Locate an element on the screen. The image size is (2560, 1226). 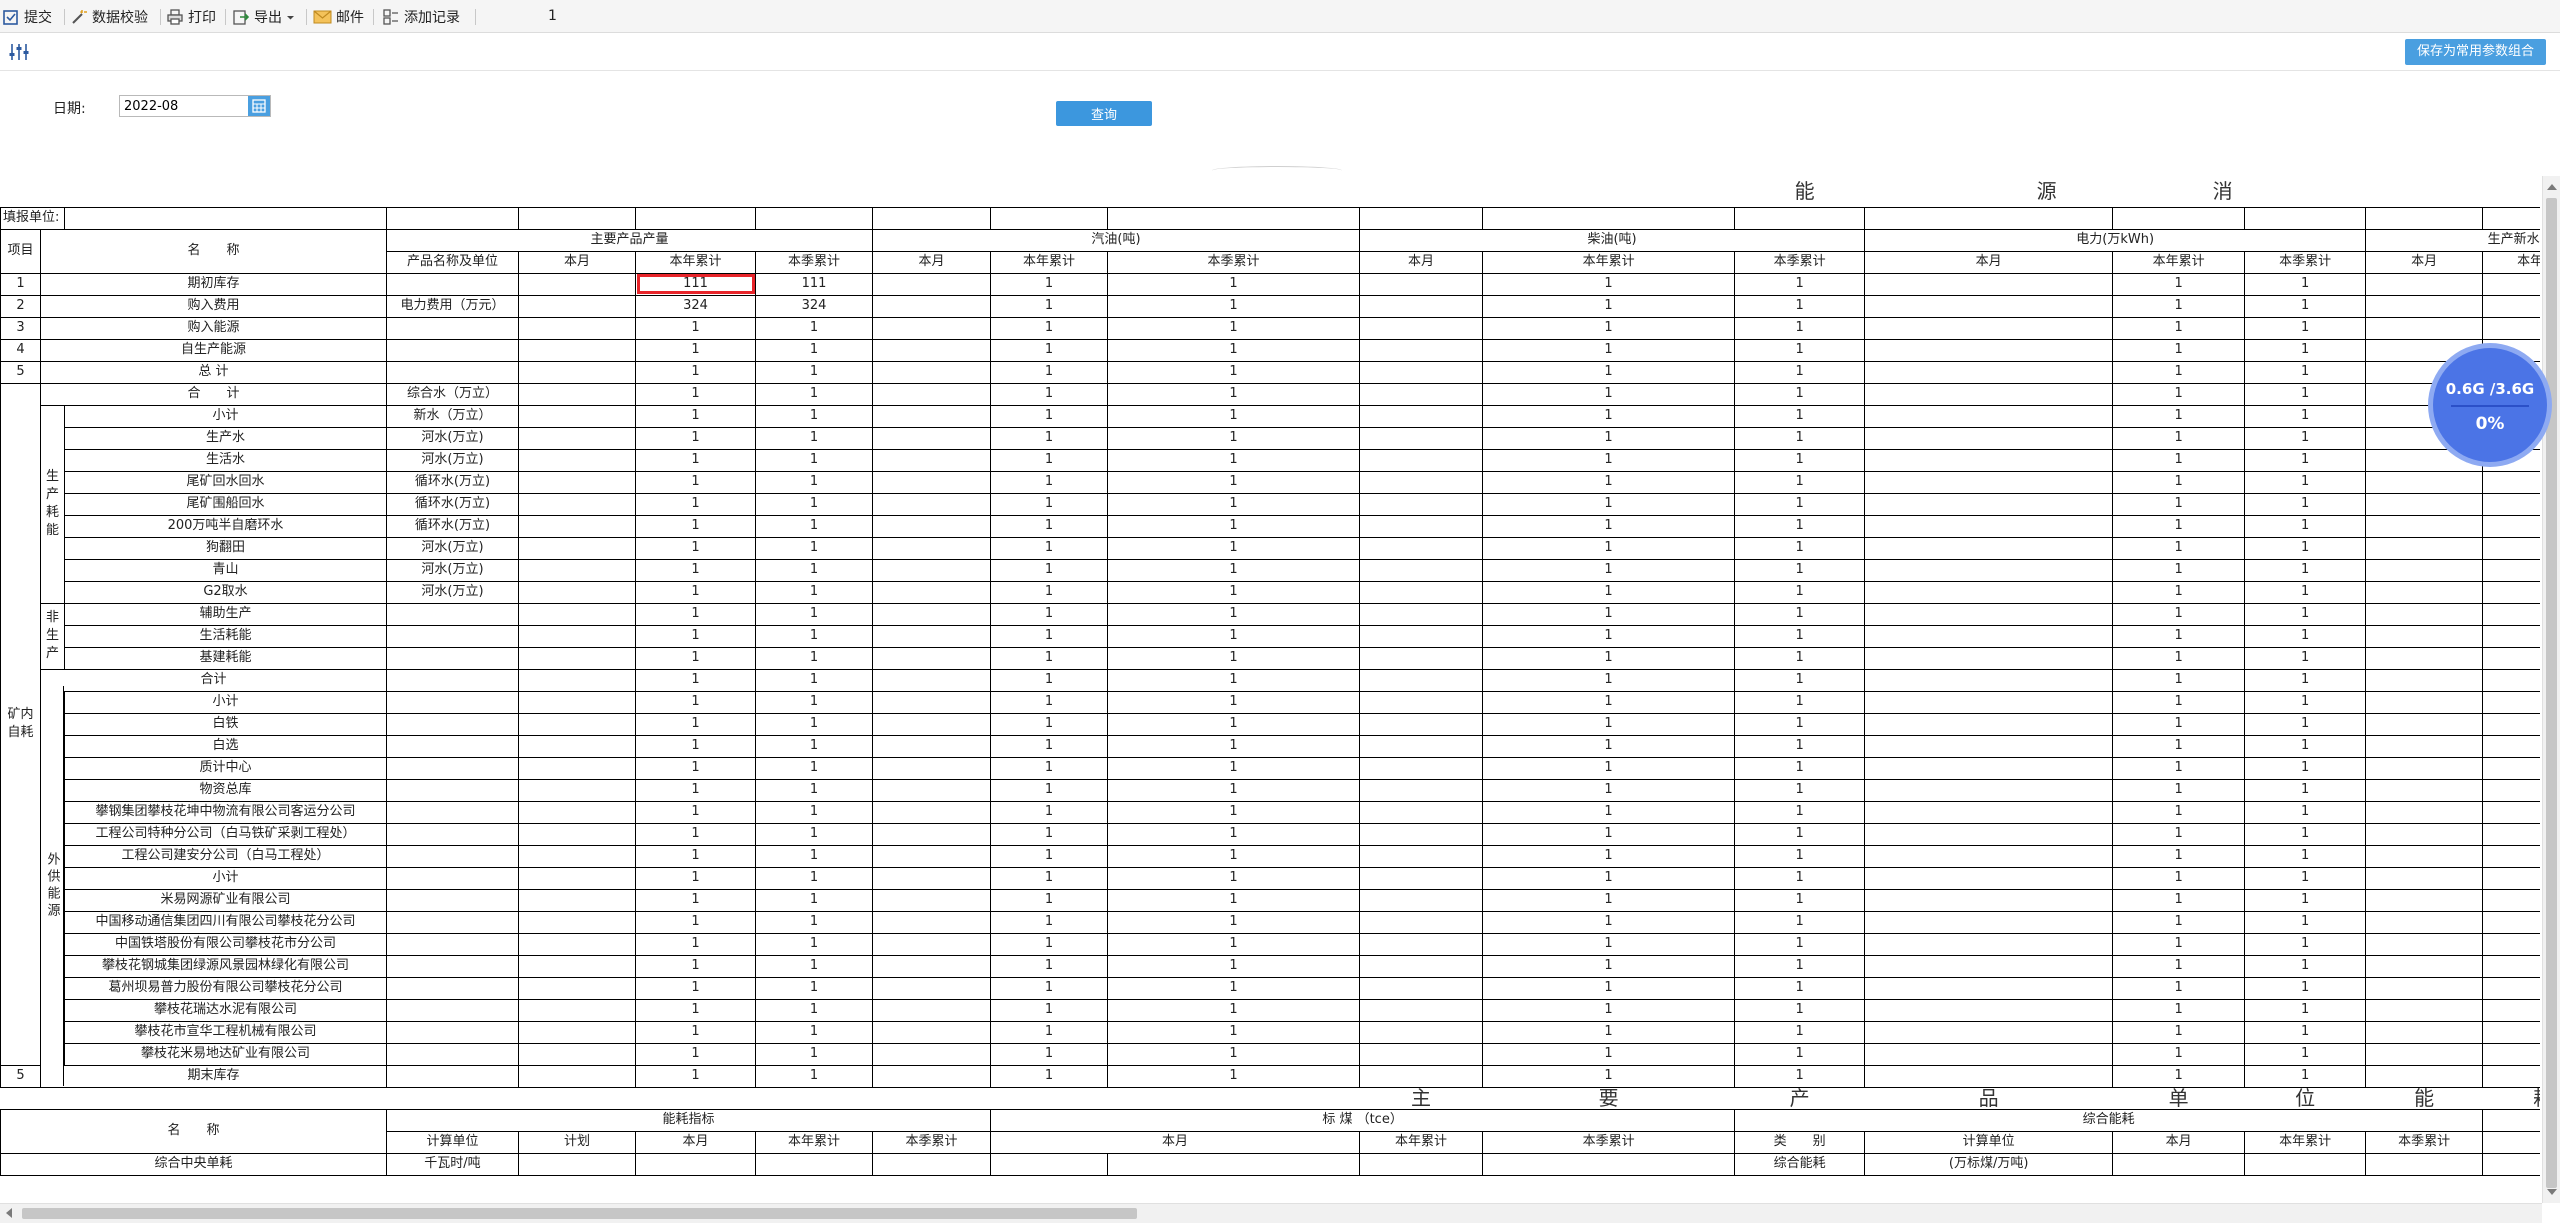
export-button: 导出 is located at coordinates (263, 17).